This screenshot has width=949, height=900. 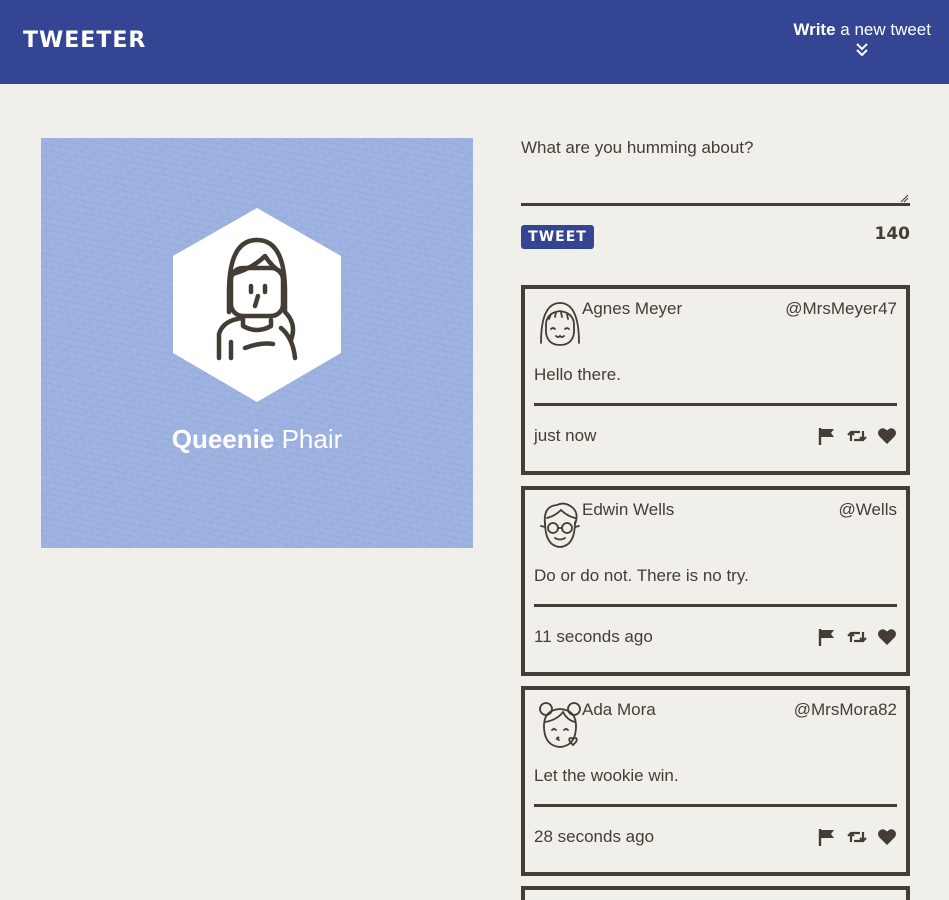 I want to click on tweet-author-handle: @MrsMora82, so click(x=845, y=709).